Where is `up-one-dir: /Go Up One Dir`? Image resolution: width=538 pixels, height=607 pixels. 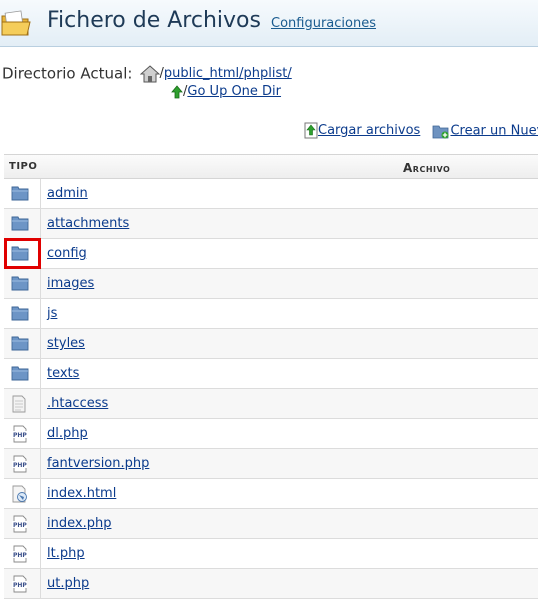 up-one-dir: /Go Up One Dir is located at coordinates (226, 92).